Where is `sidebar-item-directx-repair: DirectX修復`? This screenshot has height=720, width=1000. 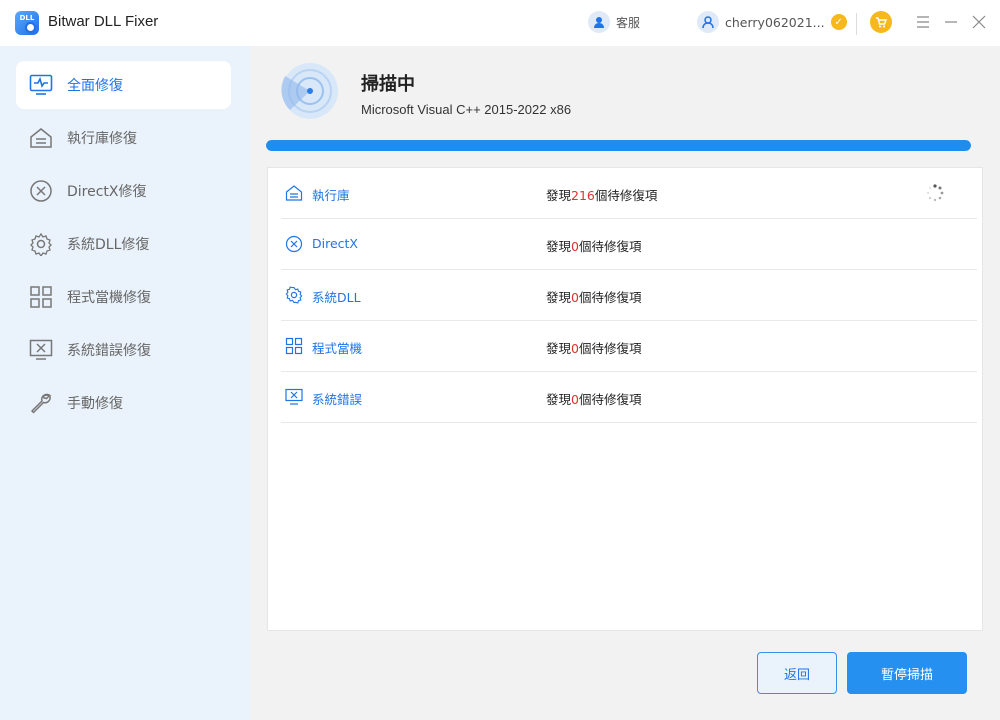
sidebar-item-directx-repair: DirectX修復 is located at coordinates (123, 191).